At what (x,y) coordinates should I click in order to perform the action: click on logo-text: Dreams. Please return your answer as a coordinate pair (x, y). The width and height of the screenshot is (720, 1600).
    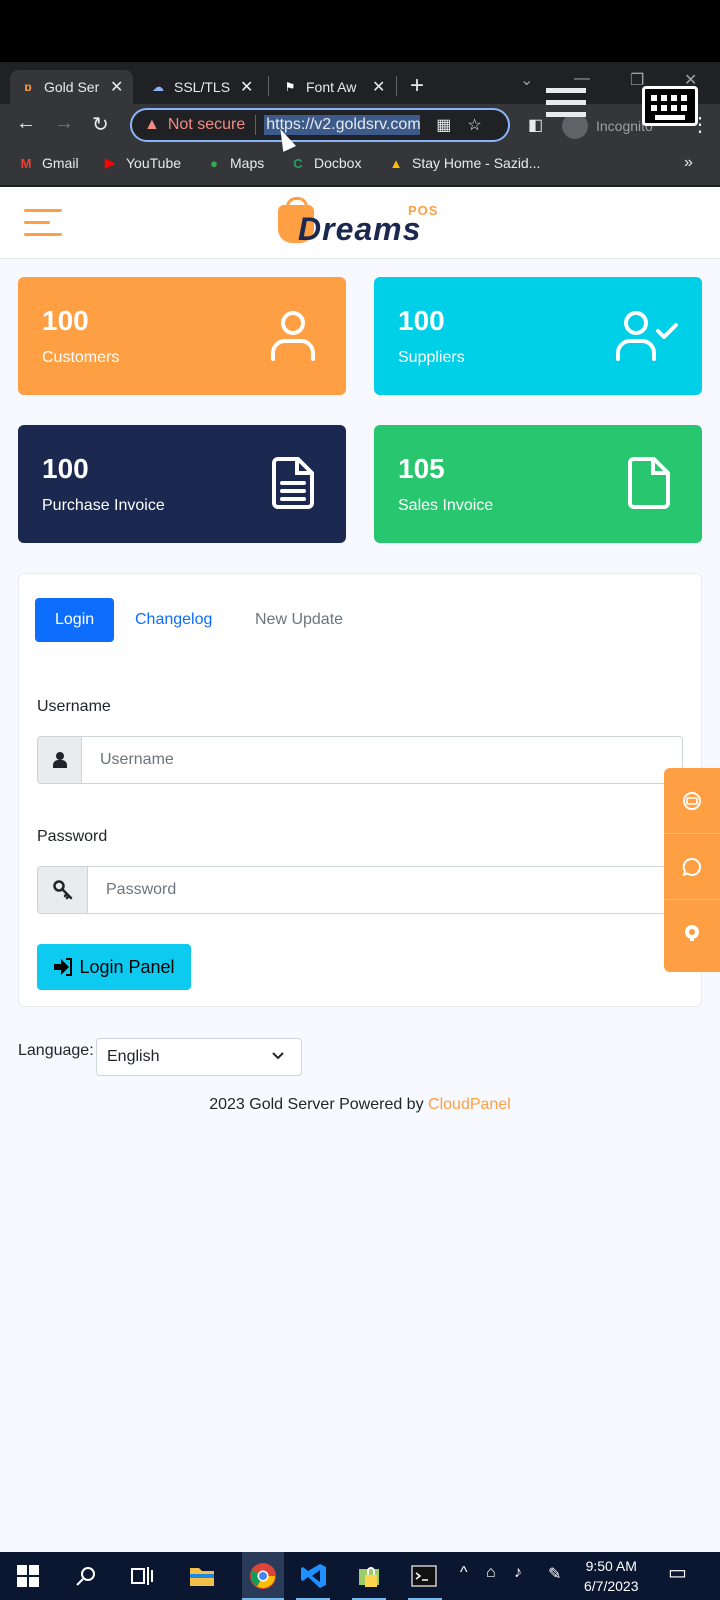
    Looking at the image, I should click on (360, 229).